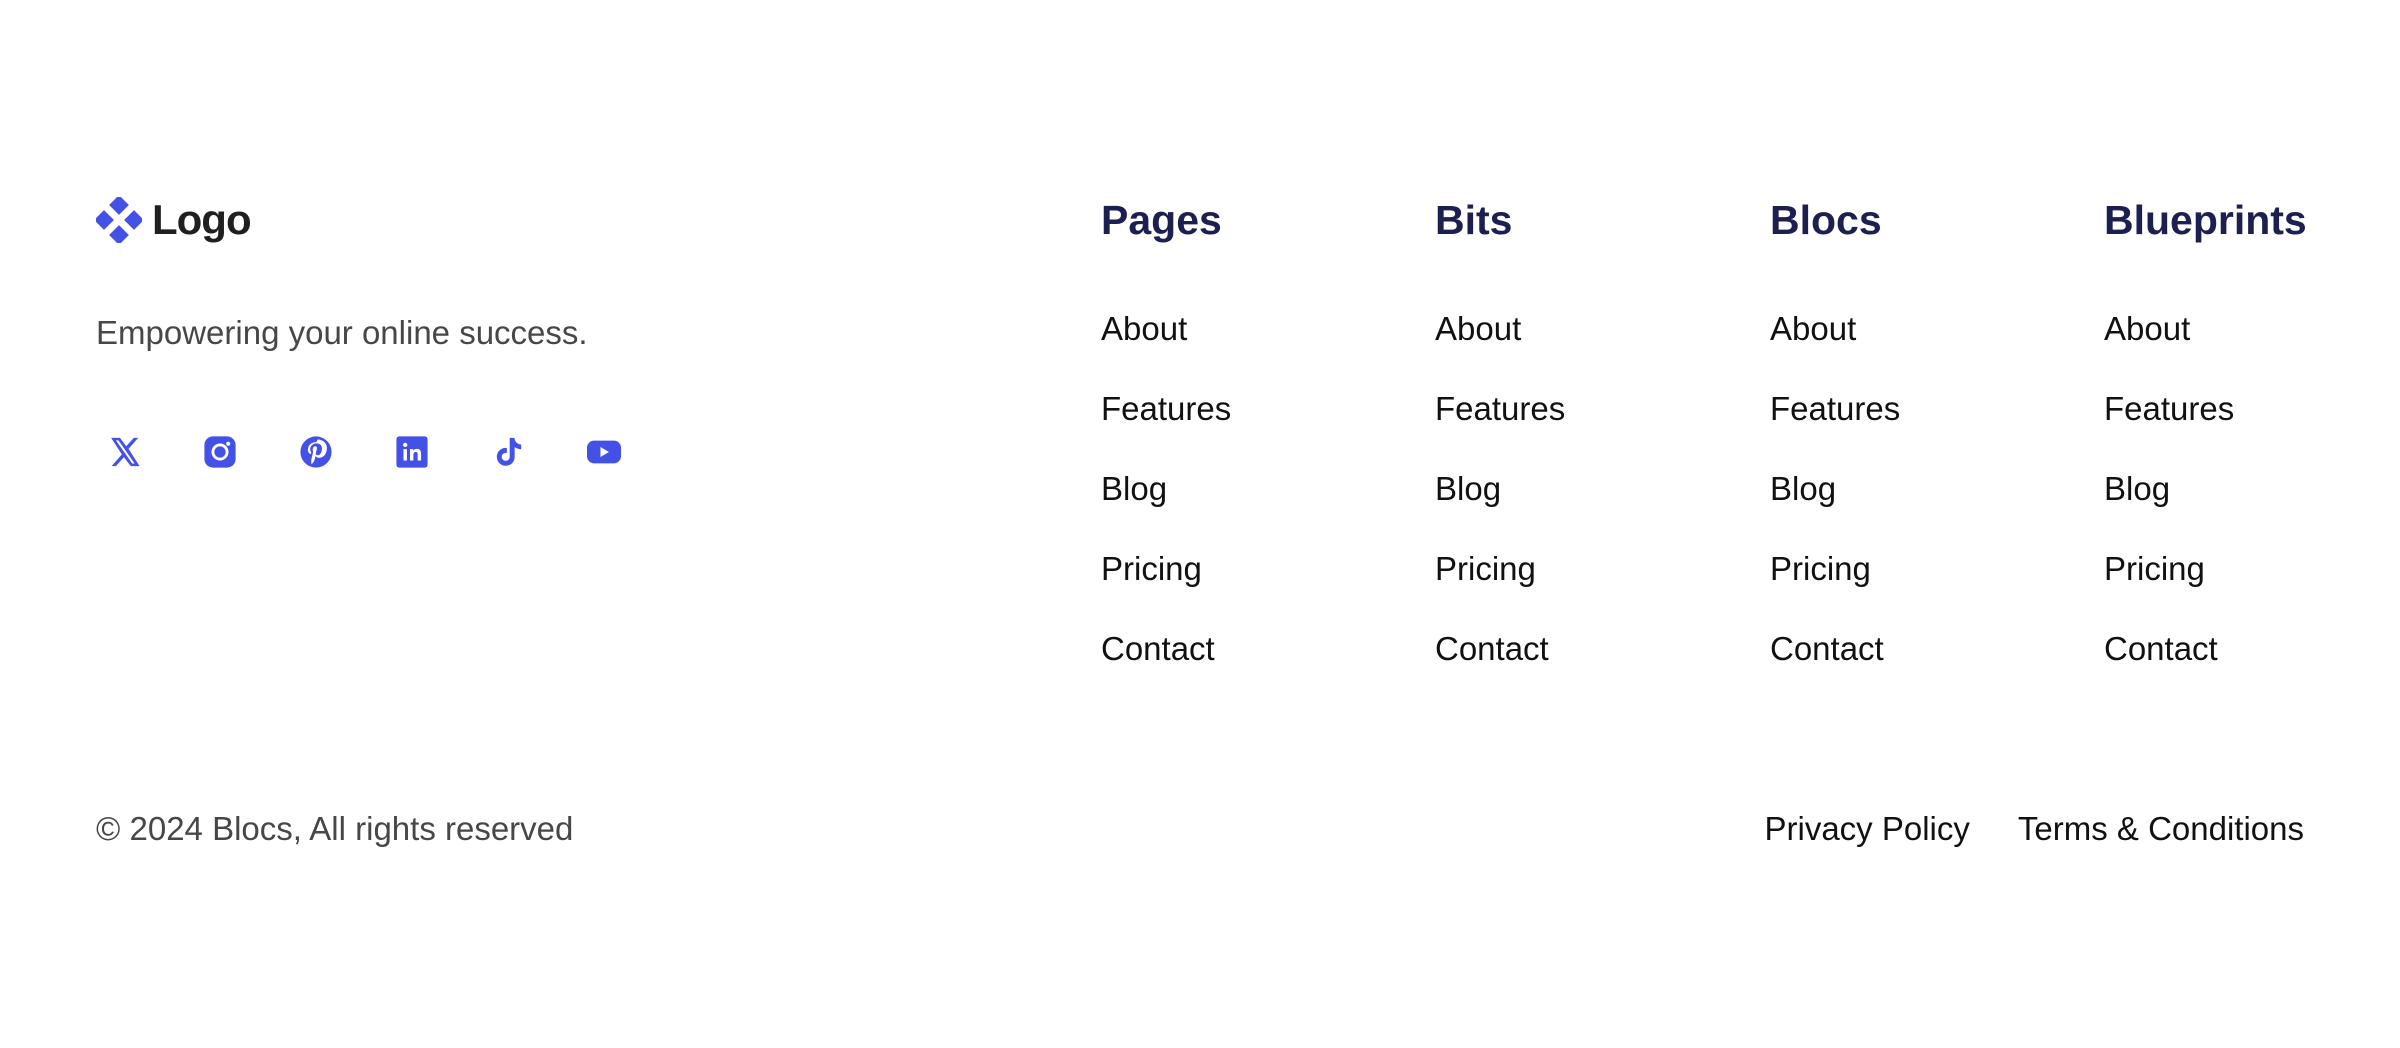 This screenshot has height=1048, width=2400. I want to click on footer-column-bits: Bits About Features Blog Pricing Contact, so click(1585, 448).